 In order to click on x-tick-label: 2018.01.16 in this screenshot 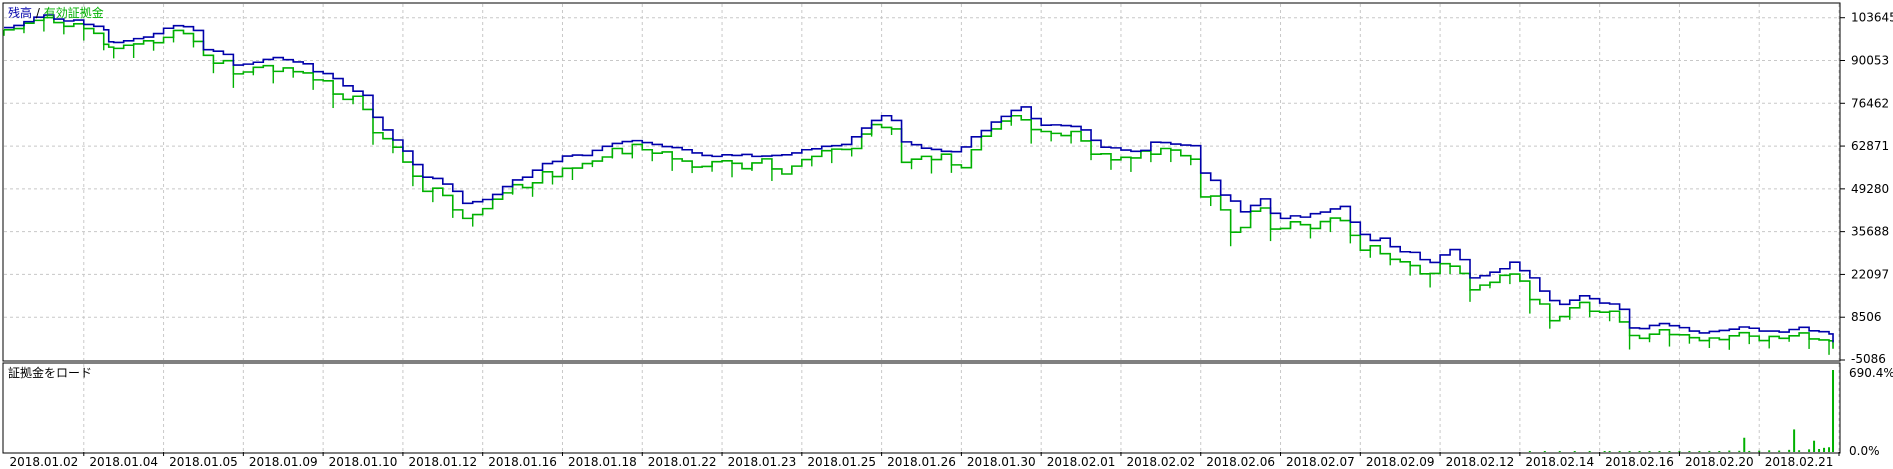, I will do `click(522, 462)`.